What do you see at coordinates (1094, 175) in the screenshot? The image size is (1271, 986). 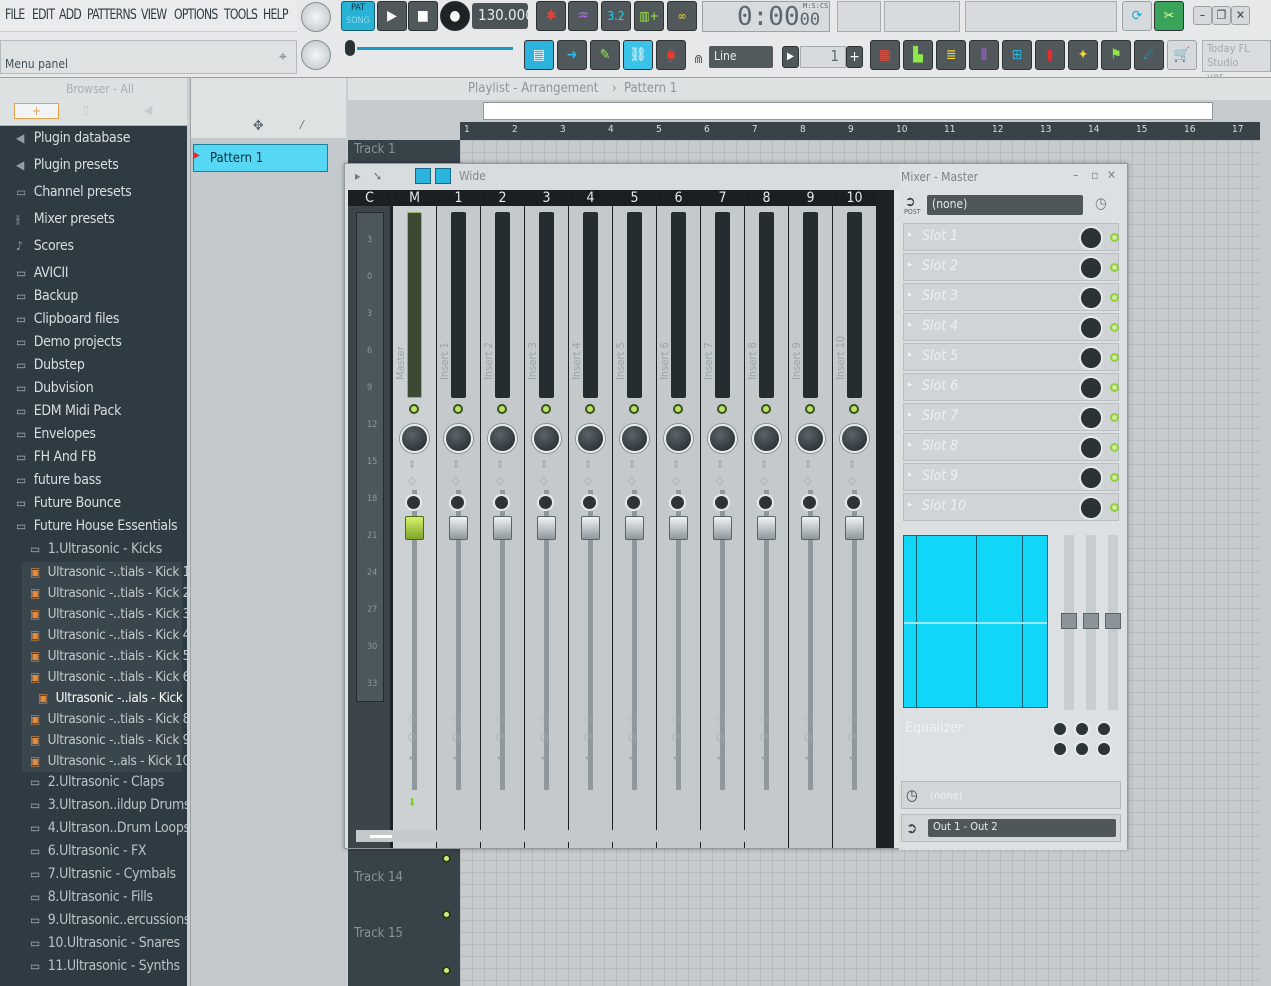 I see `insert-maximize-icon: ▫` at bounding box center [1094, 175].